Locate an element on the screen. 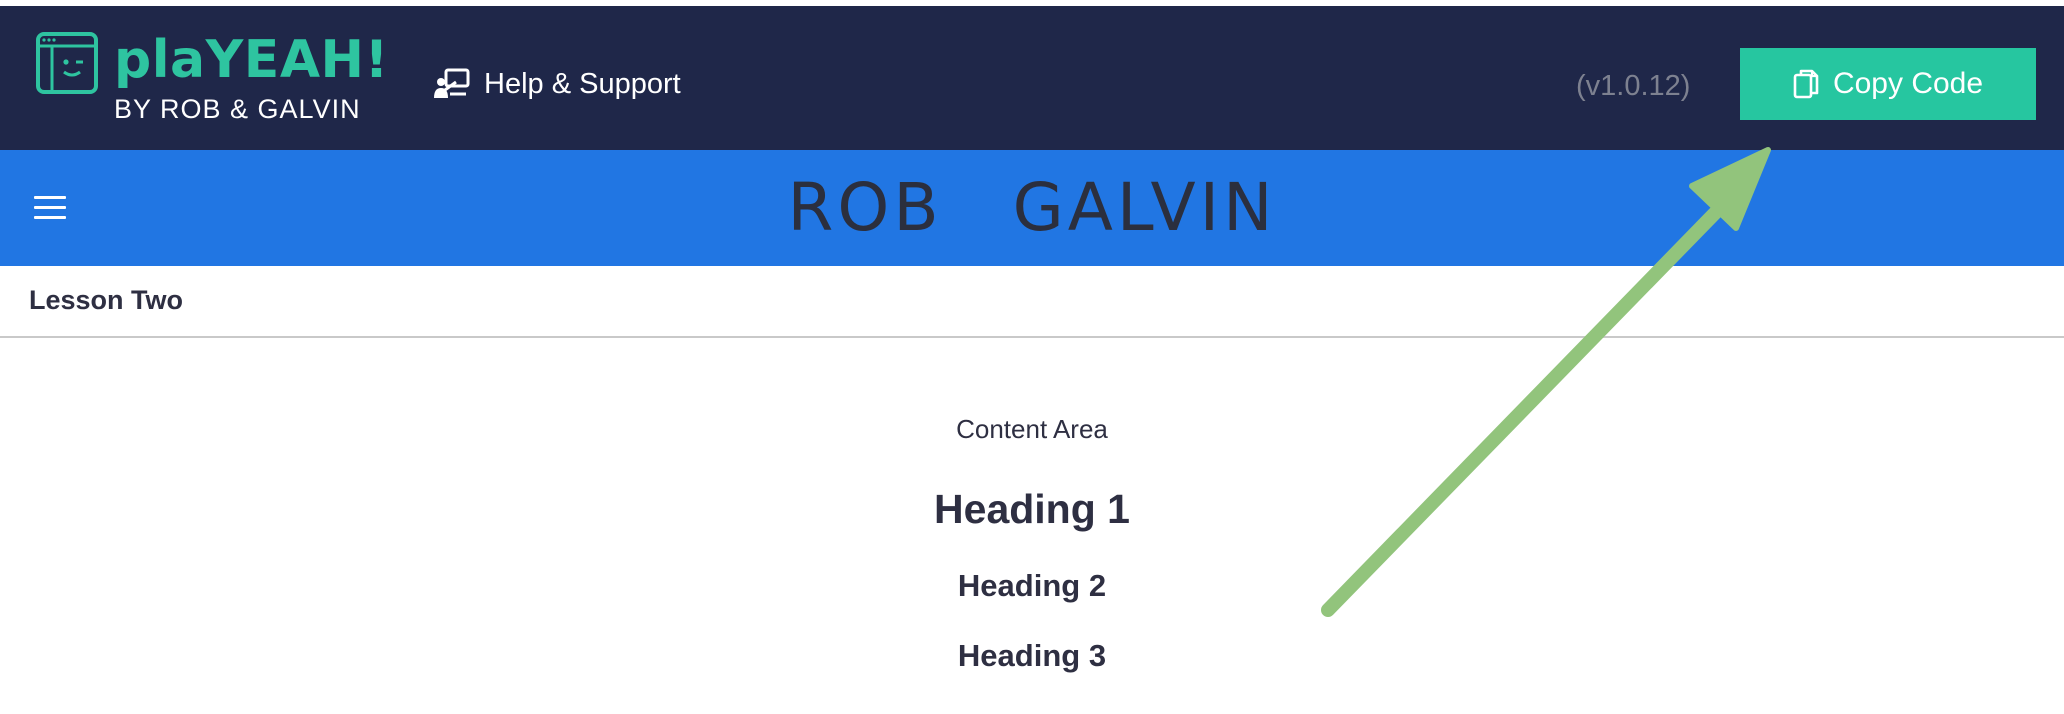 This screenshot has width=2064, height=714. copy-code-button: Copy Code is located at coordinates (1888, 84).